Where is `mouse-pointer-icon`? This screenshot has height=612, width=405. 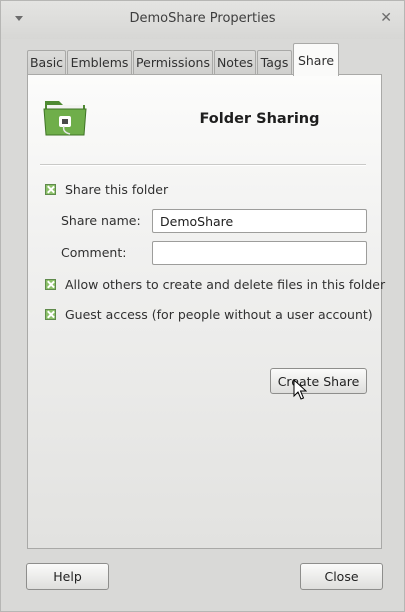 mouse-pointer-icon is located at coordinates (300, 389).